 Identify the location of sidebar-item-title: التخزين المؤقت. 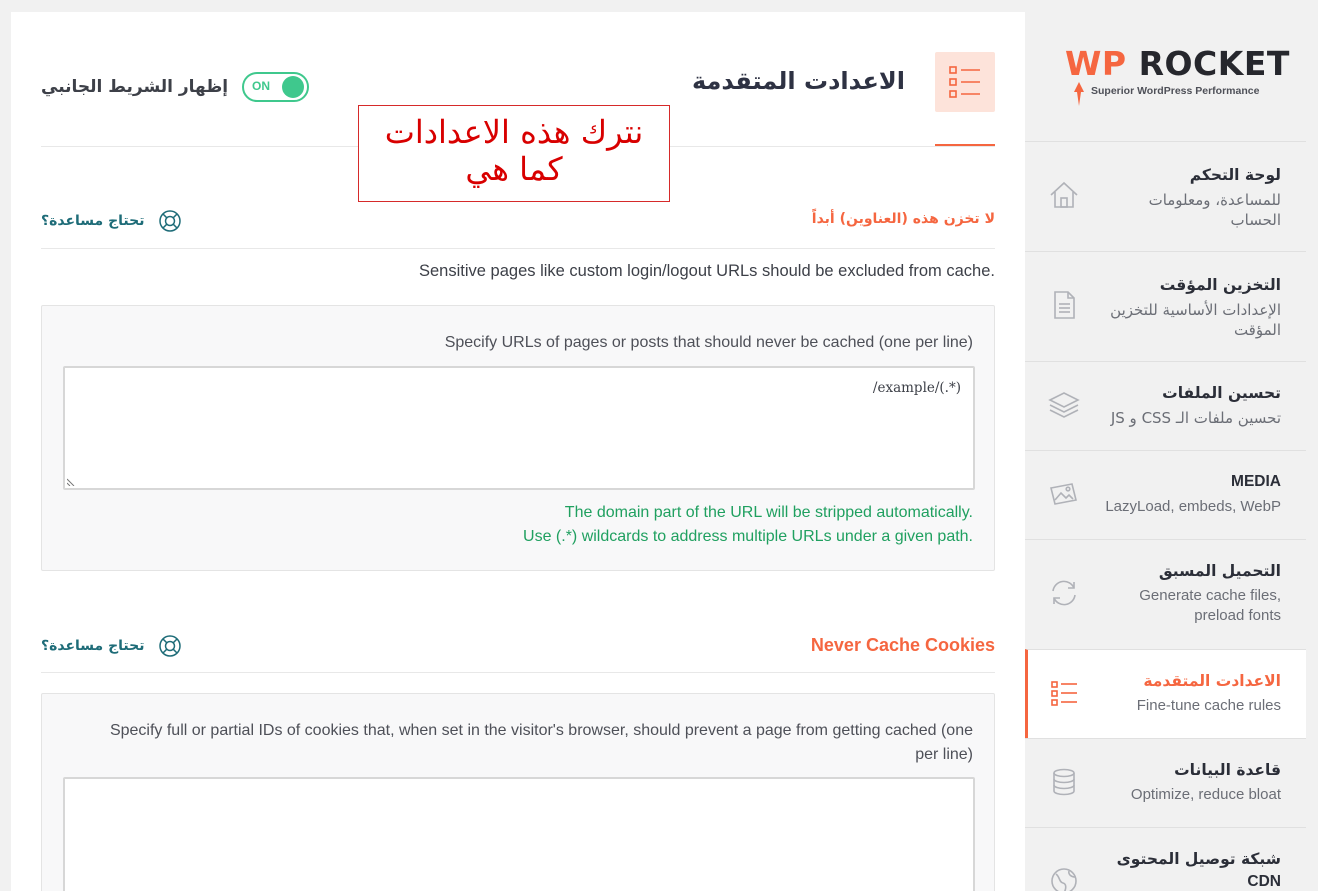
(1220, 285).